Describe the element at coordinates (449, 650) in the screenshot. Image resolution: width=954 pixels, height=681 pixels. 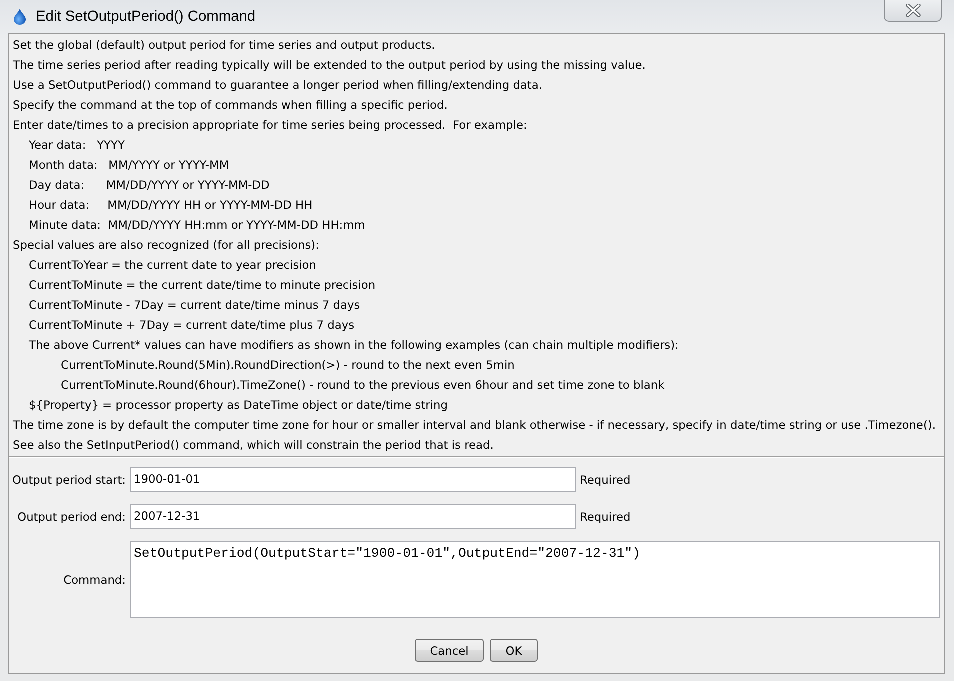
I see `dialog-button: Cancel` at that location.